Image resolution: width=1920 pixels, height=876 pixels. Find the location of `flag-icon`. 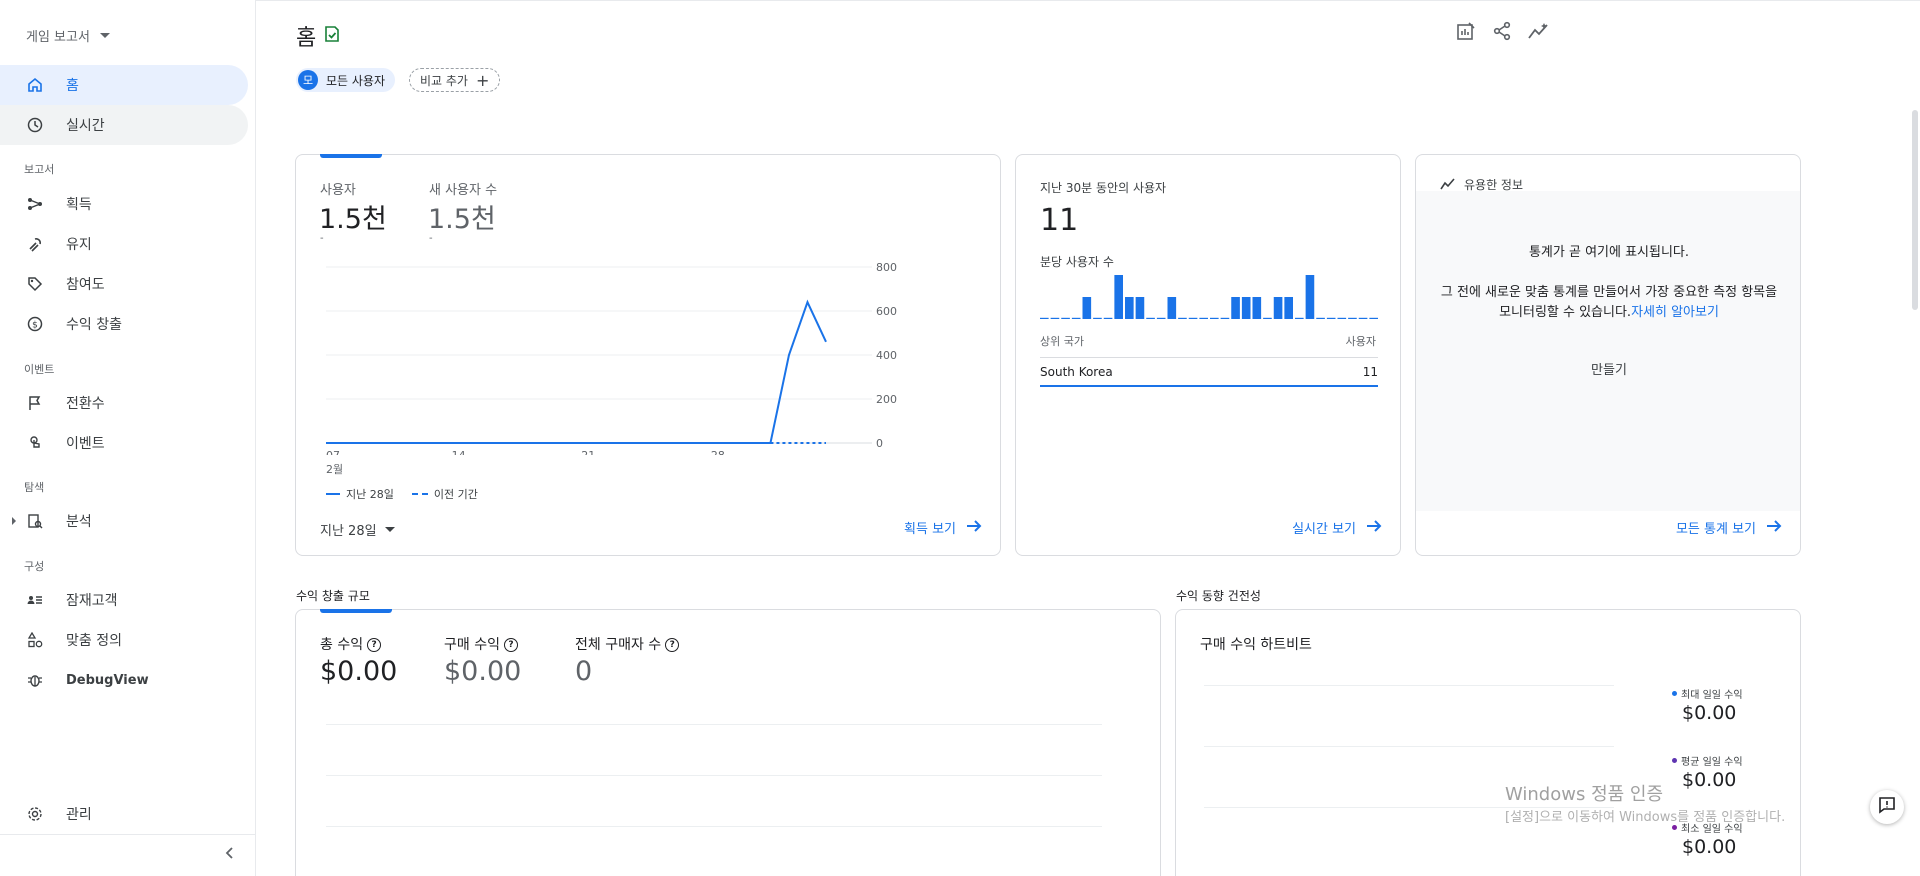

flag-icon is located at coordinates (35, 403).